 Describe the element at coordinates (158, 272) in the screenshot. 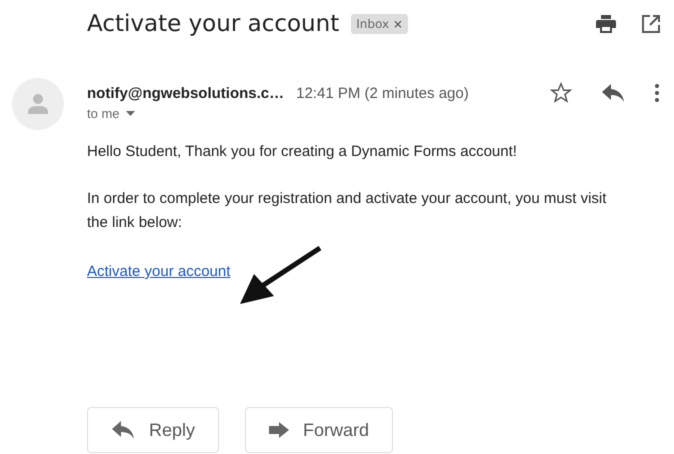

I see `activation-link: Activate your account` at that location.